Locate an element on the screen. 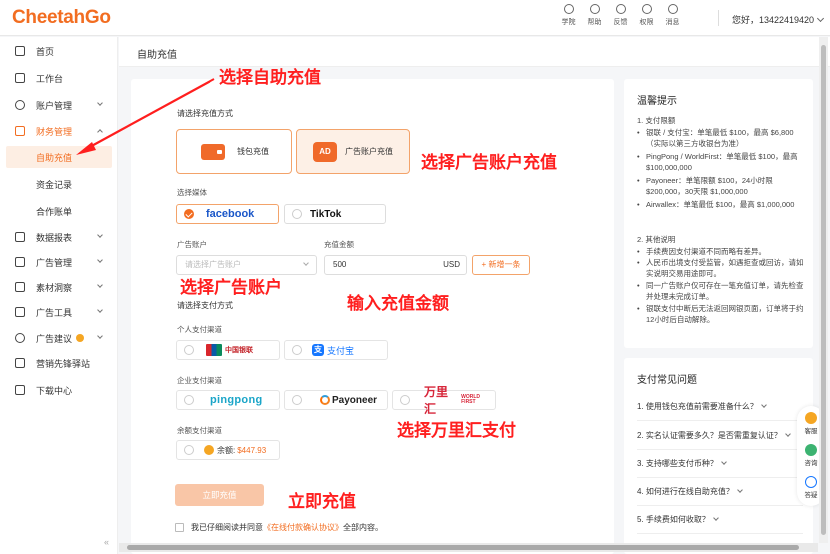  horizontal-scroll-thumb is located at coordinates (463, 547).